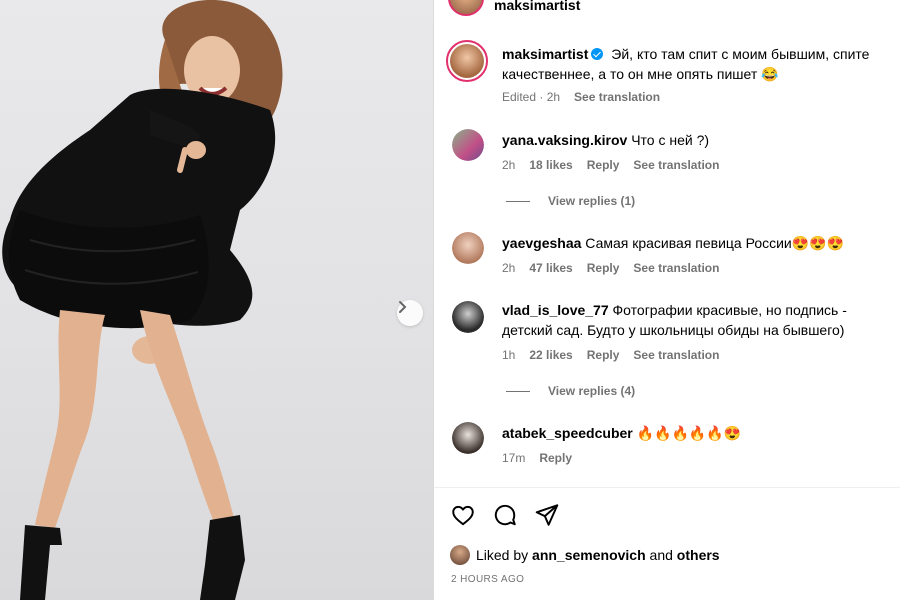 This screenshot has height=600, width=900. I want to click on comment-username: yaevgeshaa, so click(541, 243).